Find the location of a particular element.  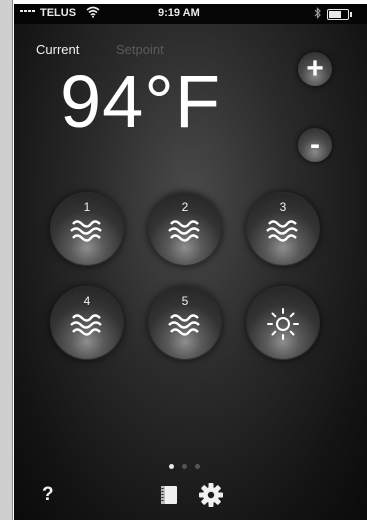

carrier-name: TELUS is located at coordinates (58, 13).